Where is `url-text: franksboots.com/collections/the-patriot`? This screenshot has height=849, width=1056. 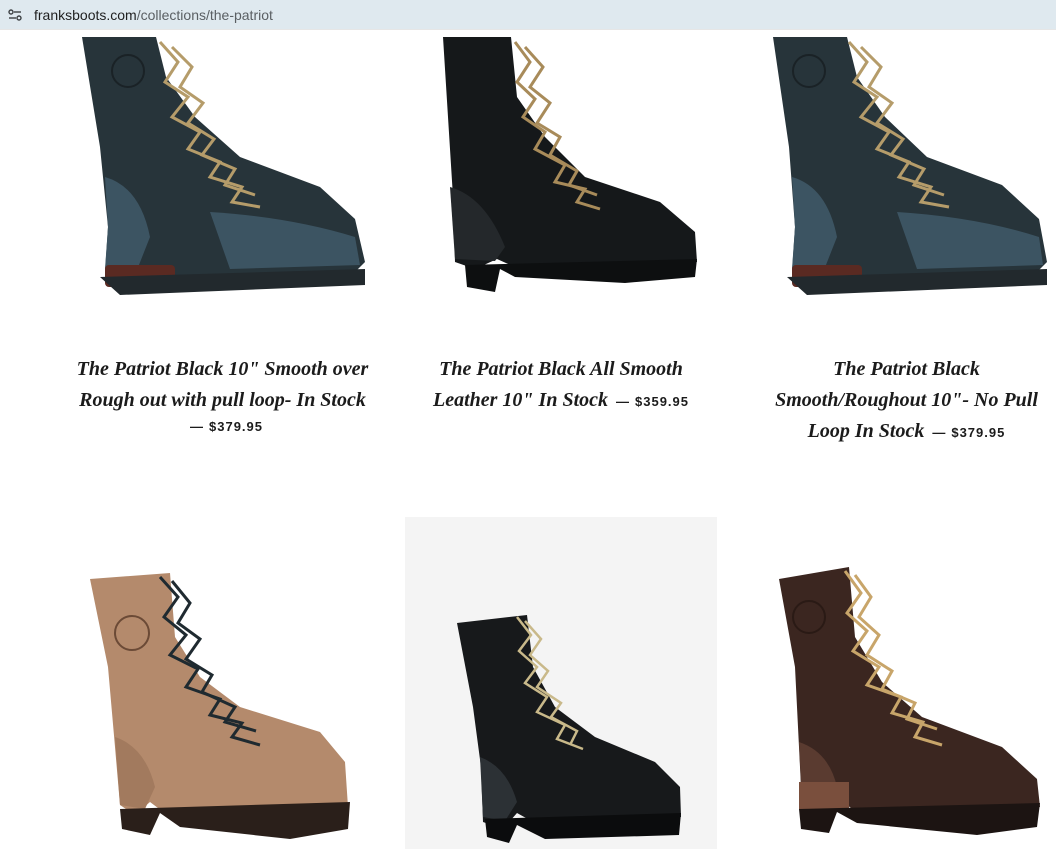 url-text: franksboots.com/collections/the-patriot is located at coordinates (153, 15).